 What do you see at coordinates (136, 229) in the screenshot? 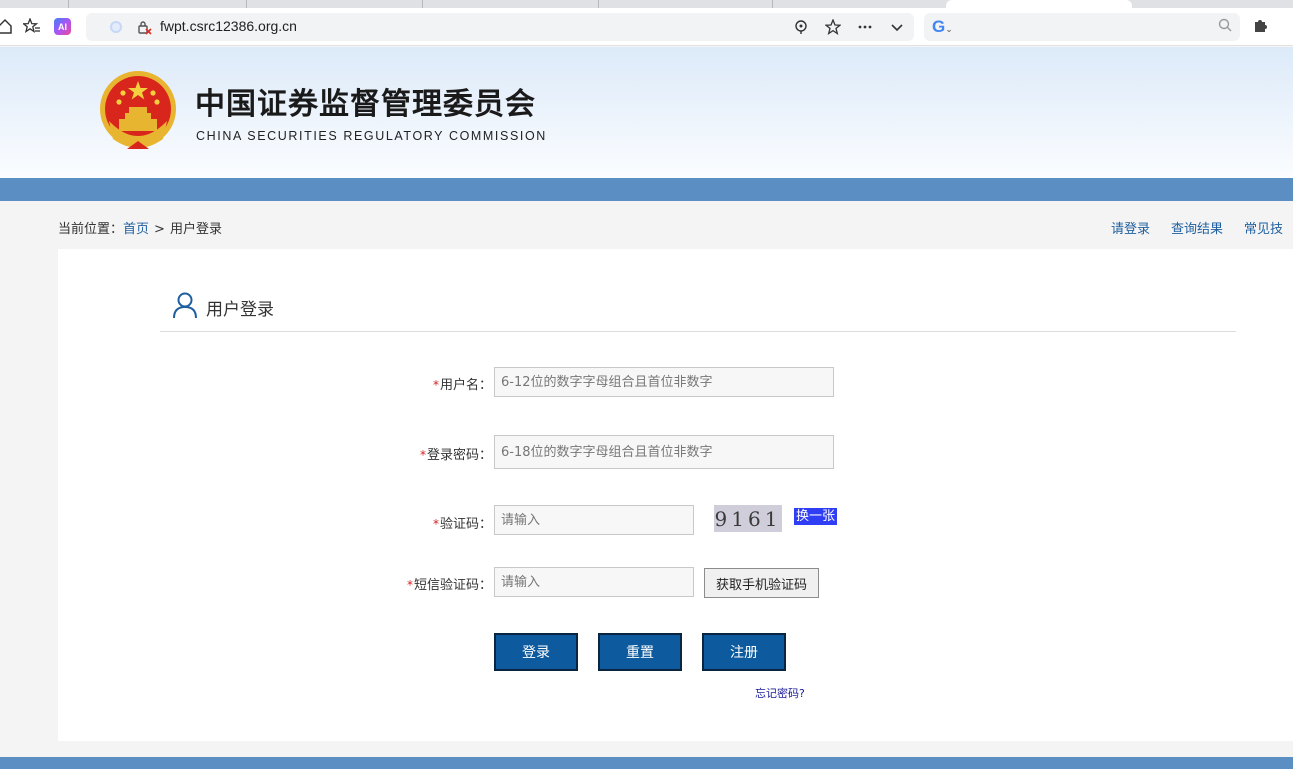
I see `breadcrumb-home-link: 首页` at bounding box center [136, 229].